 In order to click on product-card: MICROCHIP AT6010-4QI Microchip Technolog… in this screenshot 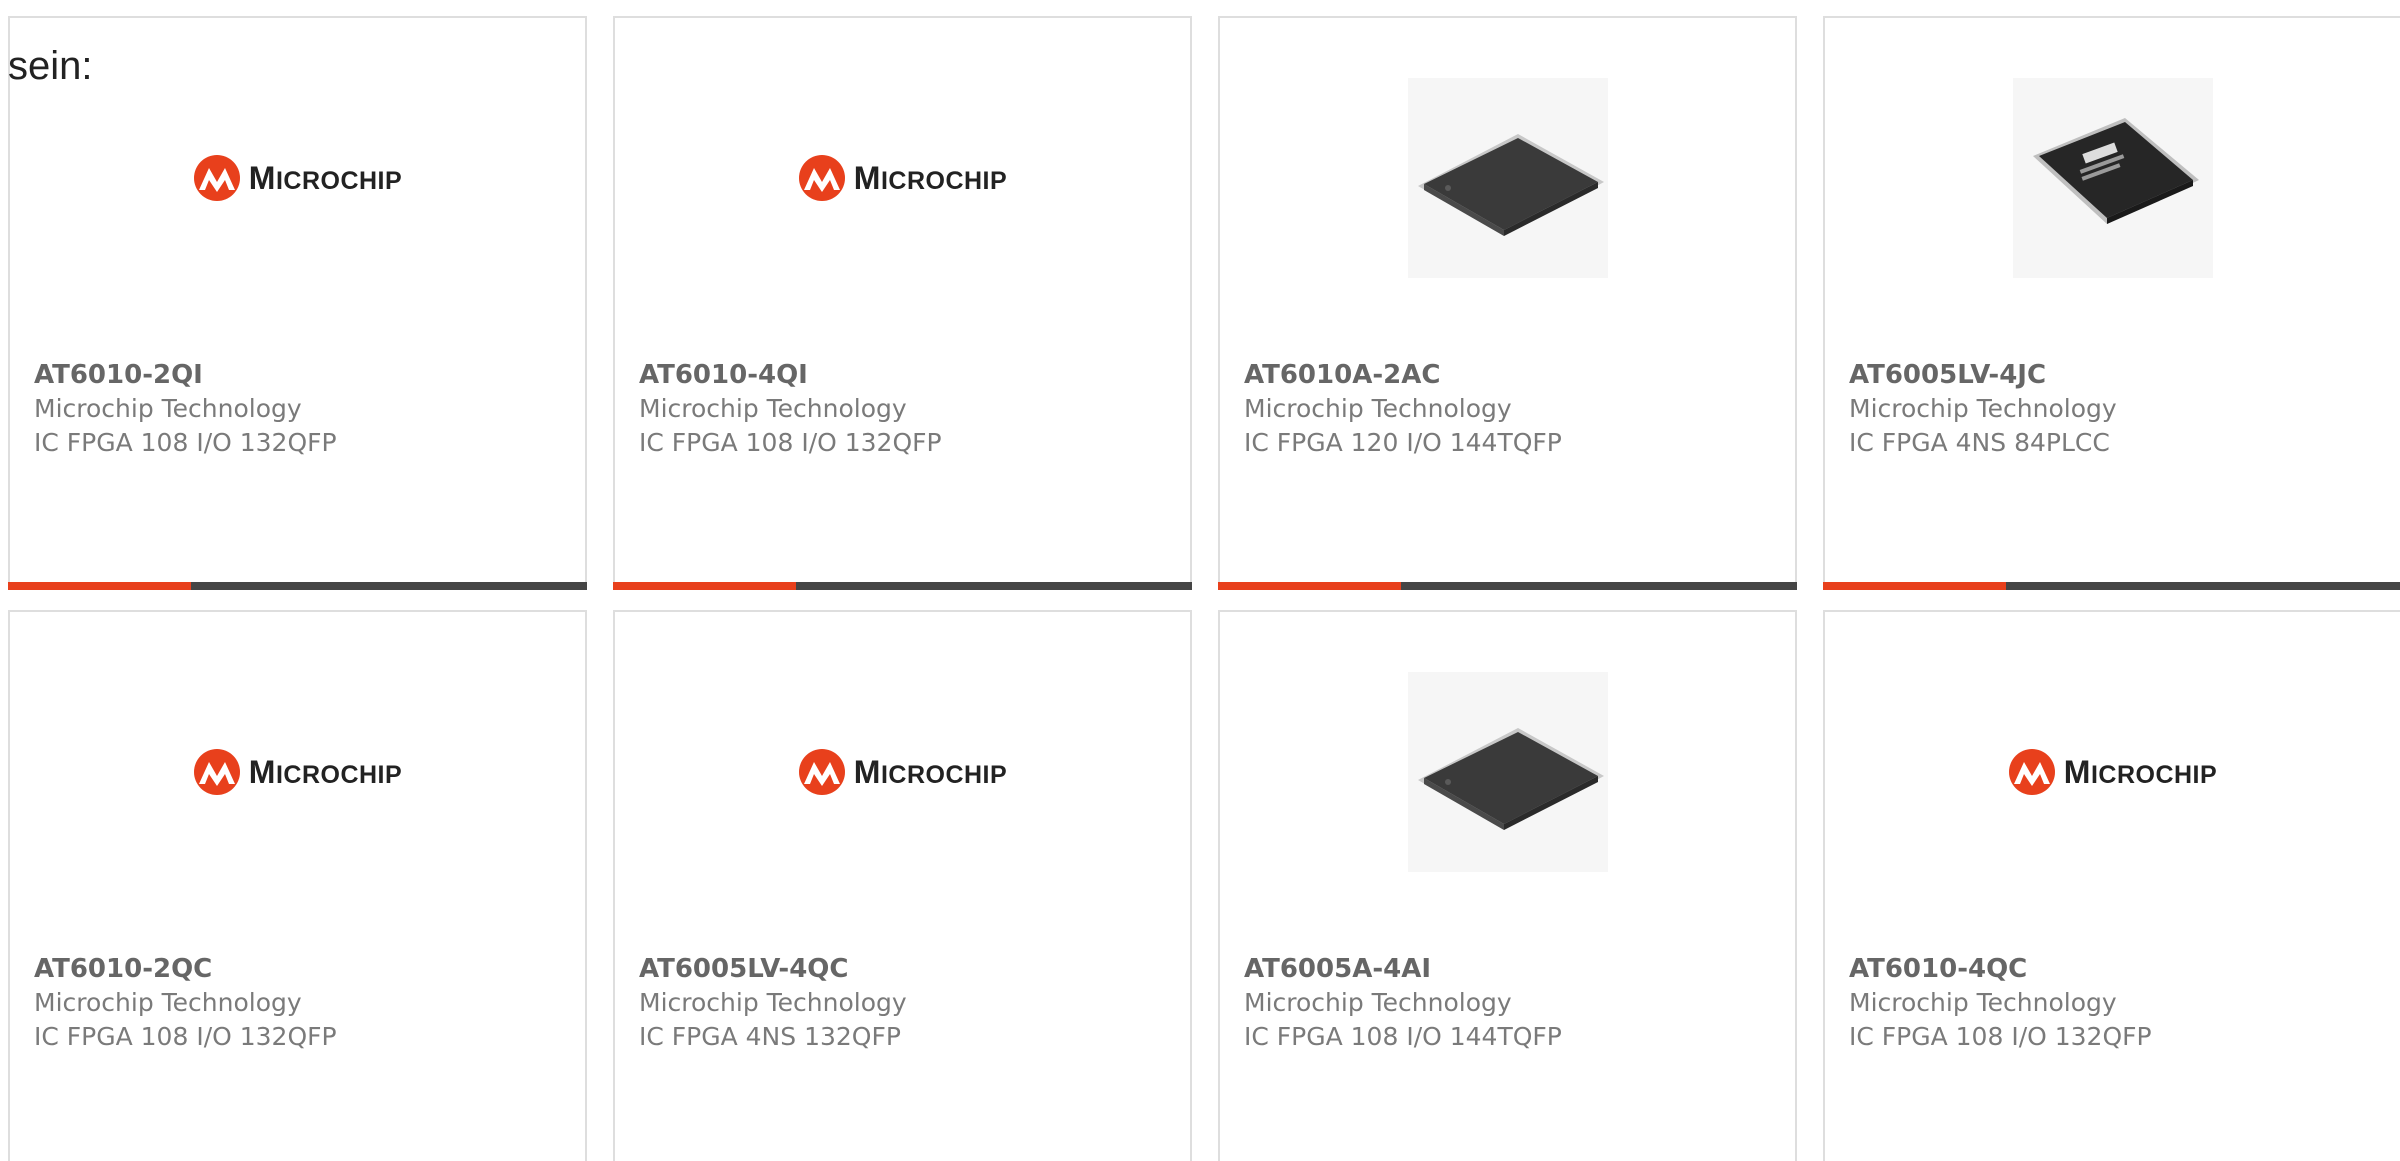, I will do `click(902, 303)`.